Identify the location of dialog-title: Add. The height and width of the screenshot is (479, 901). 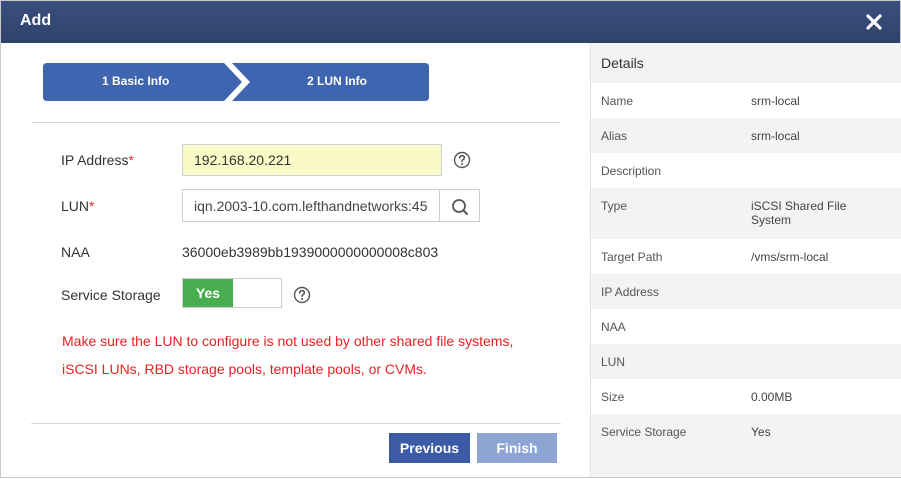
(36, 20).